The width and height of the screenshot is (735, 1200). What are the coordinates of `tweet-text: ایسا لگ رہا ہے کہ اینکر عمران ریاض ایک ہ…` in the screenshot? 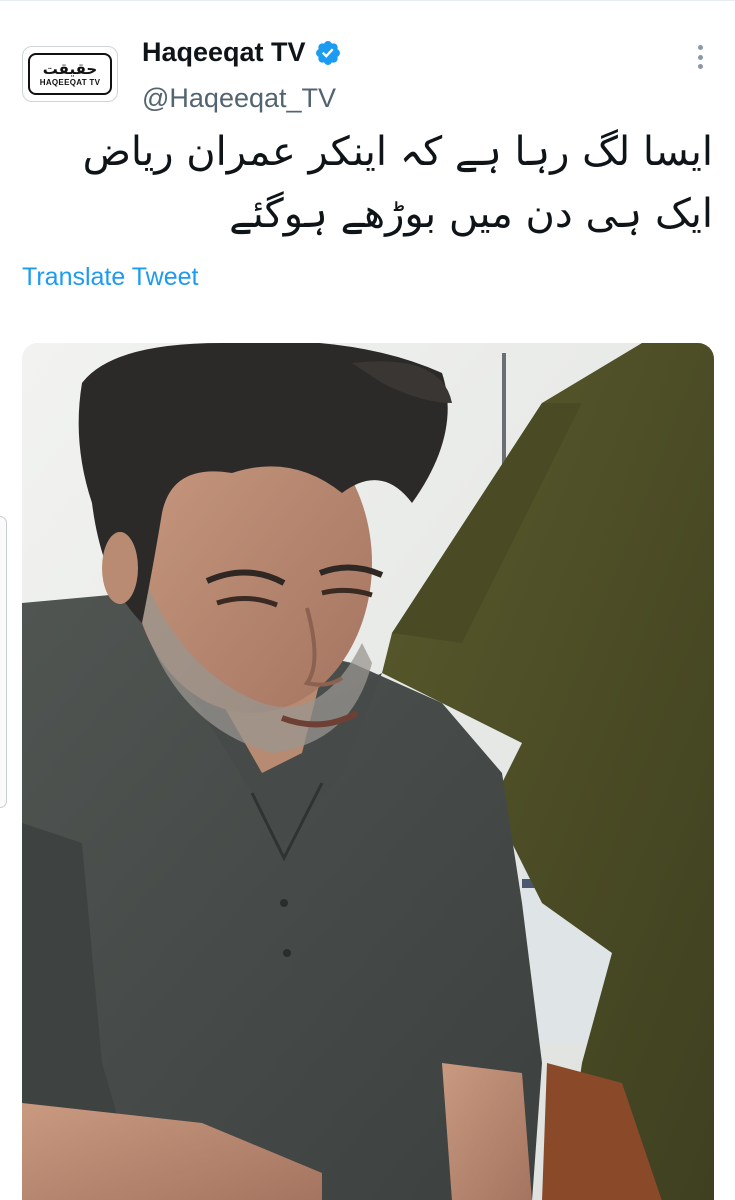 It's located at (397, 183).